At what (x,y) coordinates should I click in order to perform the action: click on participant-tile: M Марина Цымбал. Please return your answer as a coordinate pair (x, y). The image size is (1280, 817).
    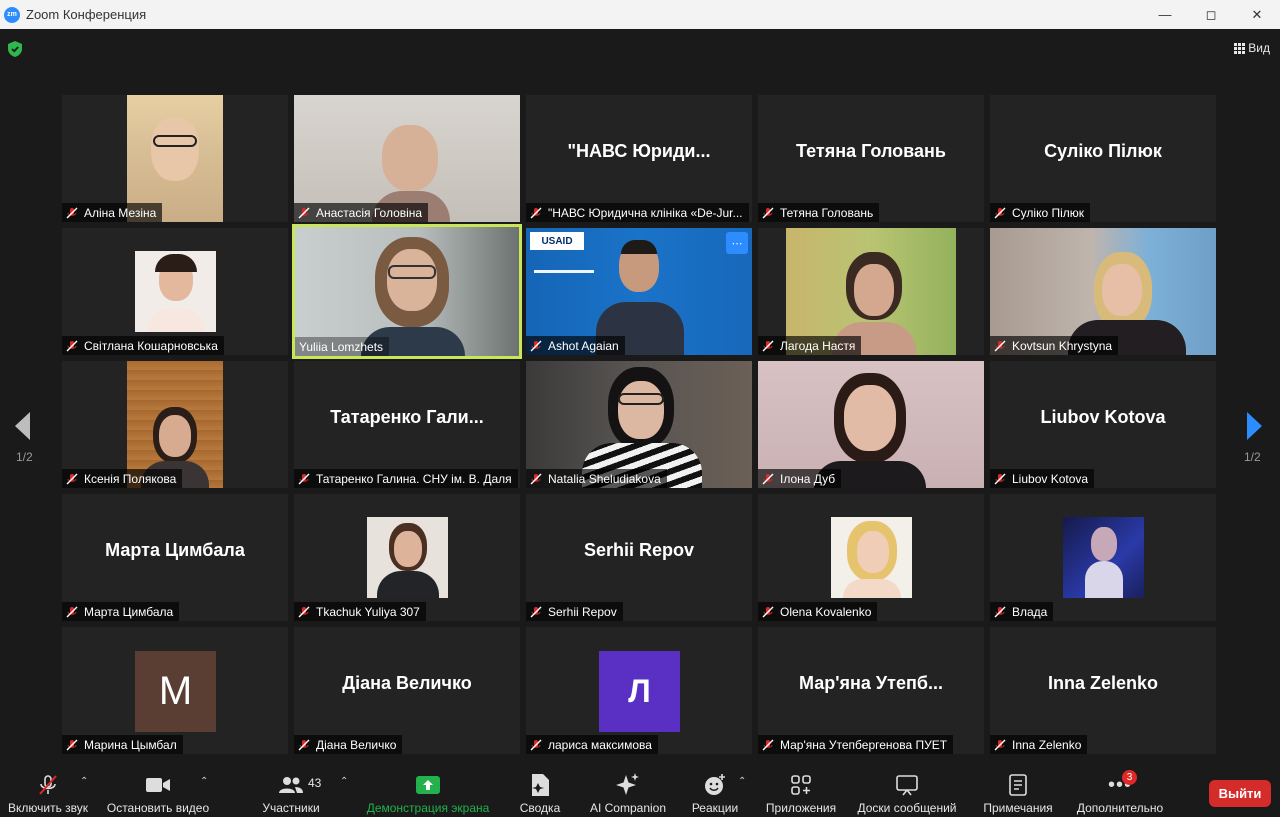
    Looking at the image, I should click on (175, 690).